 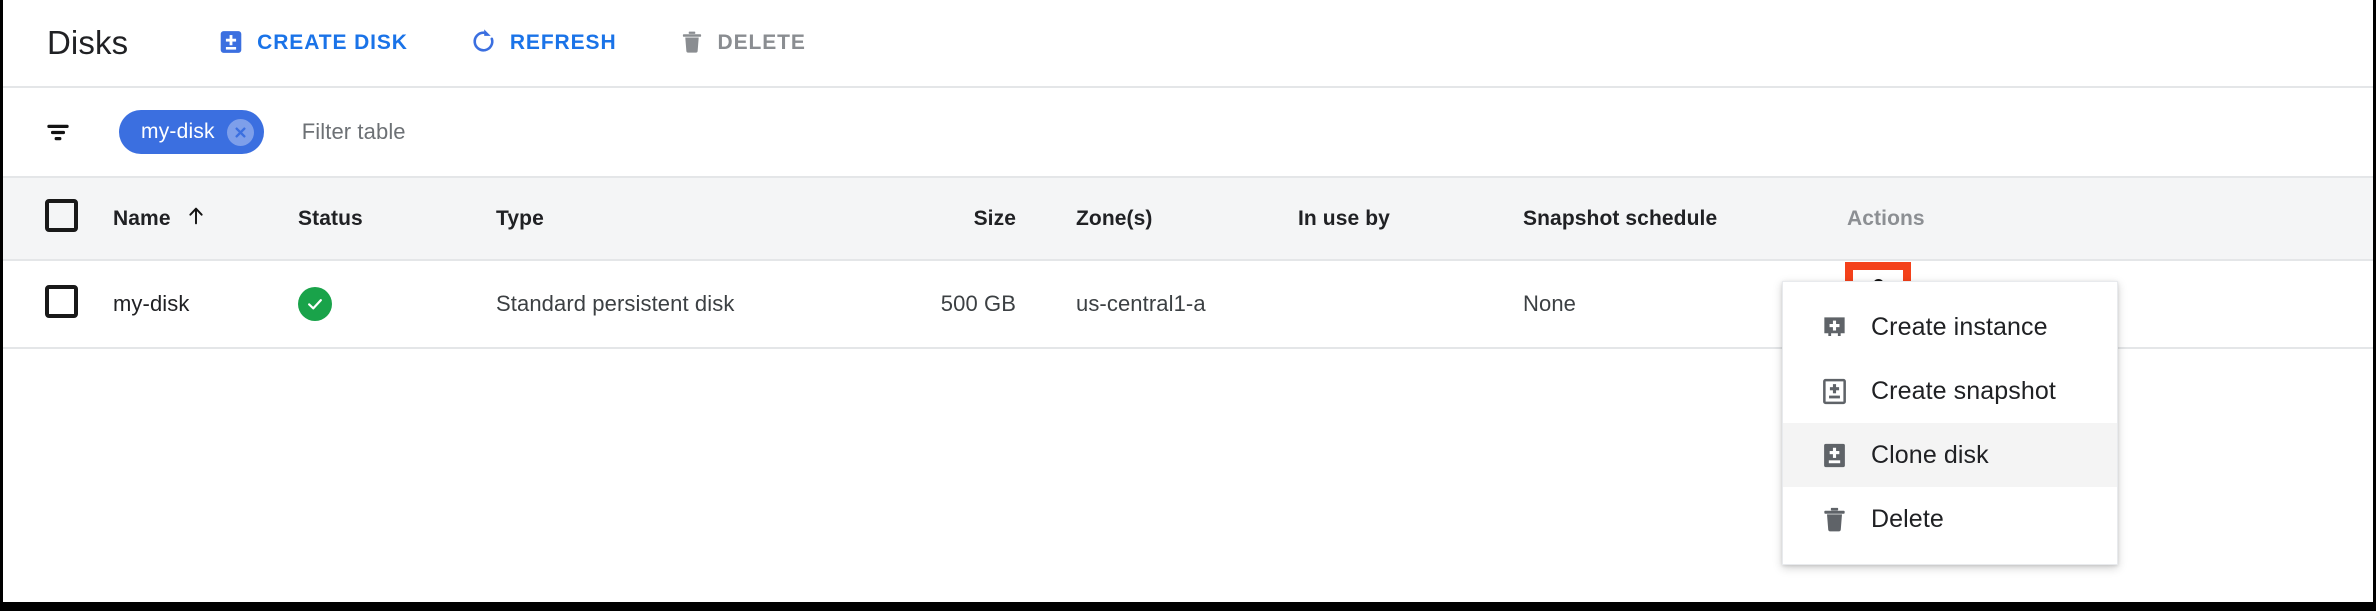 What do you see at coordinates (1168, 219) in the screenshot?
I see `column-header-zone: Zone(s)` at bounding box center [1168, 219].